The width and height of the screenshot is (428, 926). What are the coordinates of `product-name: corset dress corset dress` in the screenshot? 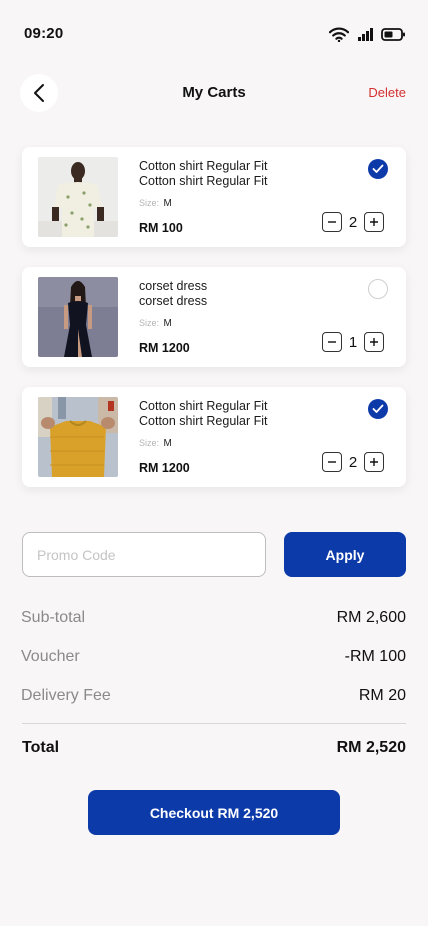 It's located at (229, 294).